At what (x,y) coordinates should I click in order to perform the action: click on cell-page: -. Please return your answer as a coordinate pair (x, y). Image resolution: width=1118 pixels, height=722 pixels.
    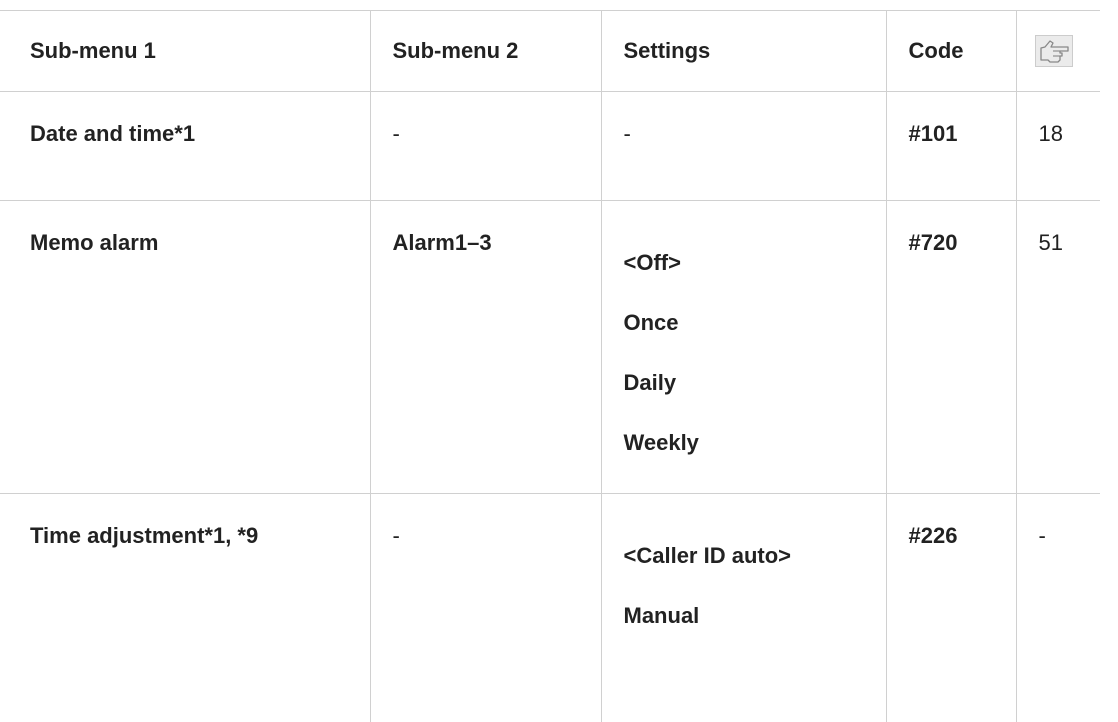
    Looking at the image, I should click on (1058, 608).